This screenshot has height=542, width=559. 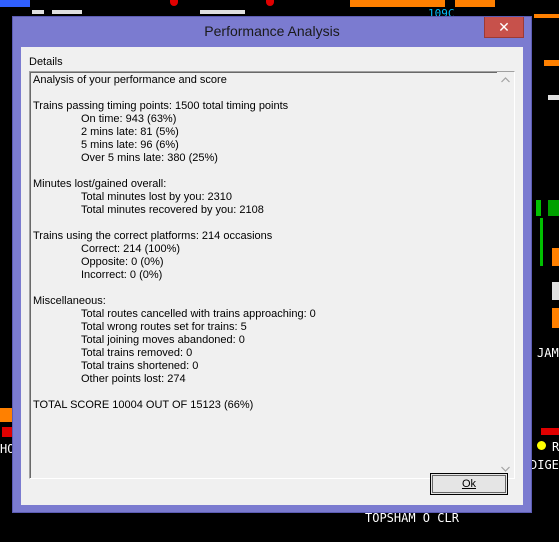 I want to click on dialog-title: Performance Analysis, so click(x=272, y=31).